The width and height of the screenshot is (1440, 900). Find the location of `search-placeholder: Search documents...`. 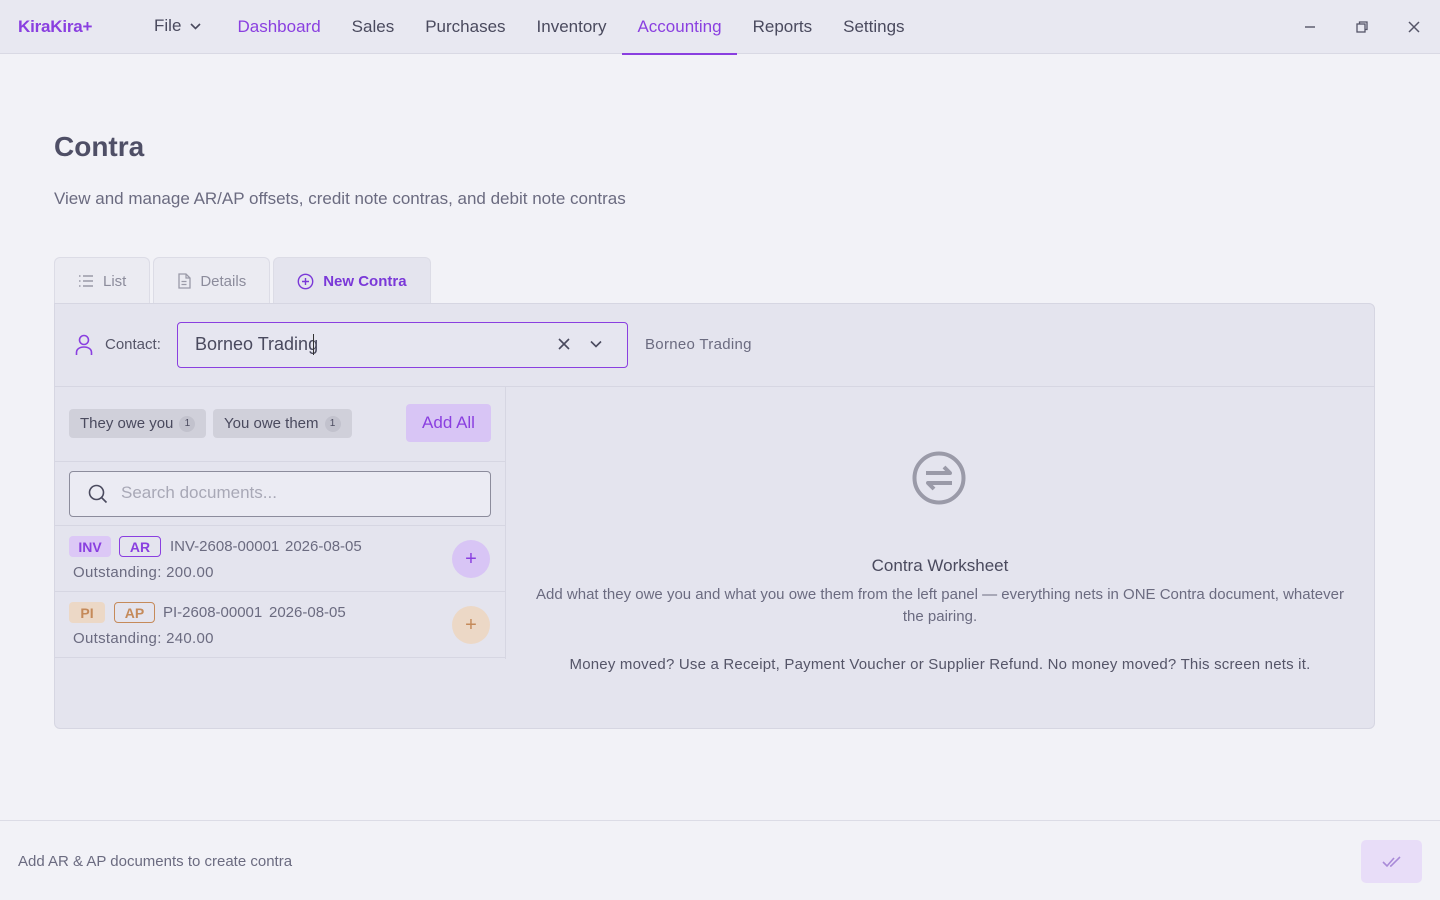

search-placeholder: Search documents... is located at coordinates (199, 492).